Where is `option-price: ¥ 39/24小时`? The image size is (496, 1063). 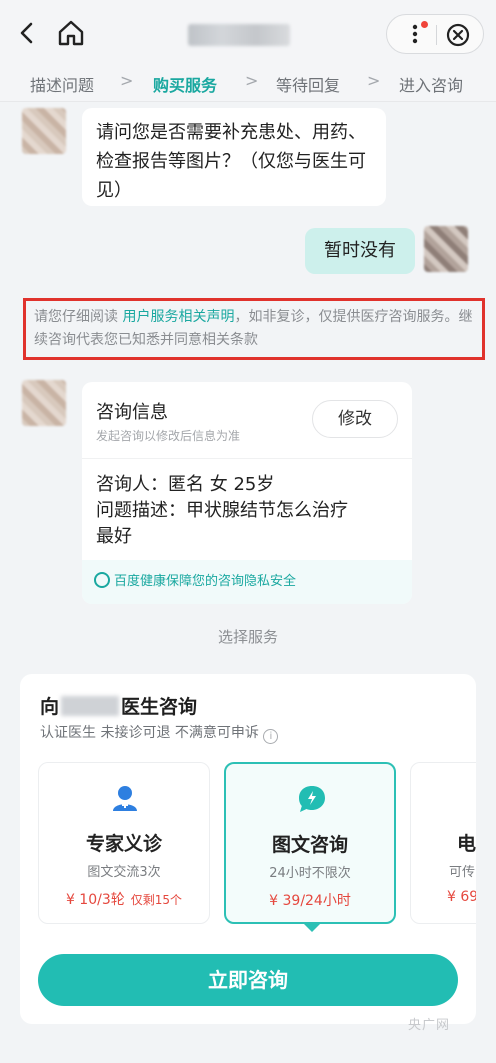 option-price: ¥ 39/24小时 is located at coordinates (310, 901).